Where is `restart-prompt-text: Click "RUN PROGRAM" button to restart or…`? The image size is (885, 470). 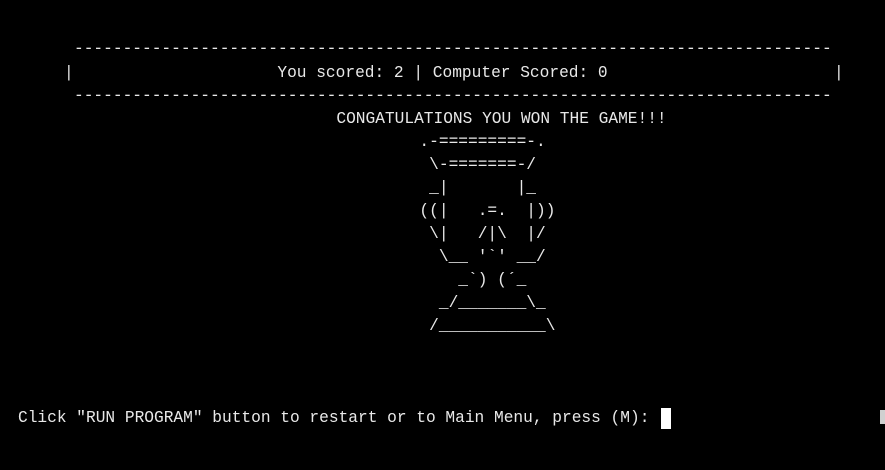
restart-prompt-text: Click "RUN PROGRAM" button to restart or… is located at coordinates (339, 418).